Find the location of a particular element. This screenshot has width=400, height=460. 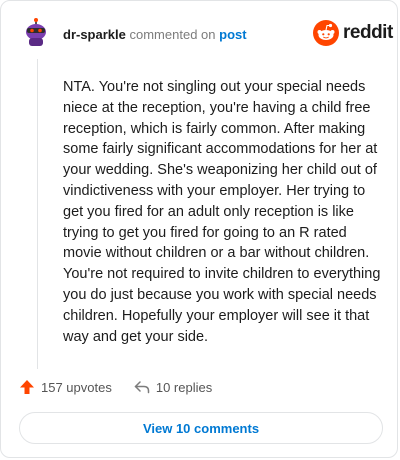

post-link: post is located at coordinates (232, 34).